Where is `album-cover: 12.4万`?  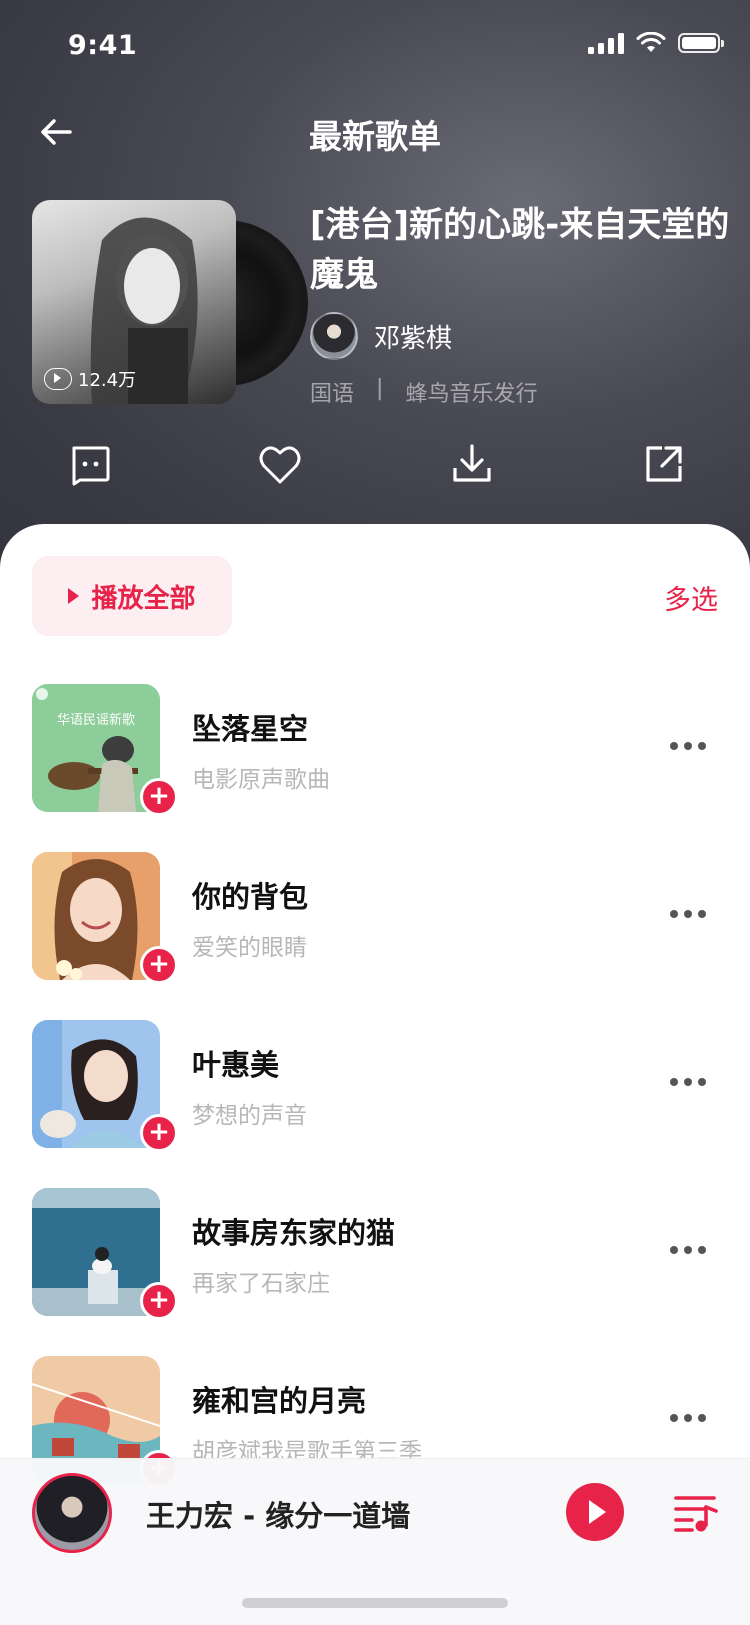
album-cover: 12.4万 is located at coordinates (170, 302).